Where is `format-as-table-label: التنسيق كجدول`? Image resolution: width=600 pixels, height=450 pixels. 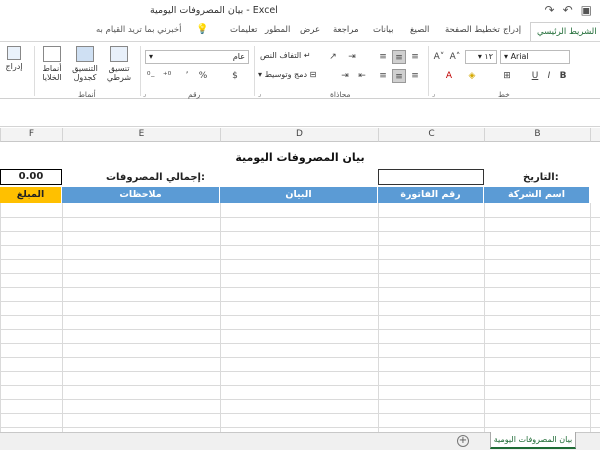 format-as-table-label: التنسيق كجدول is located at coordinates (85, 73).